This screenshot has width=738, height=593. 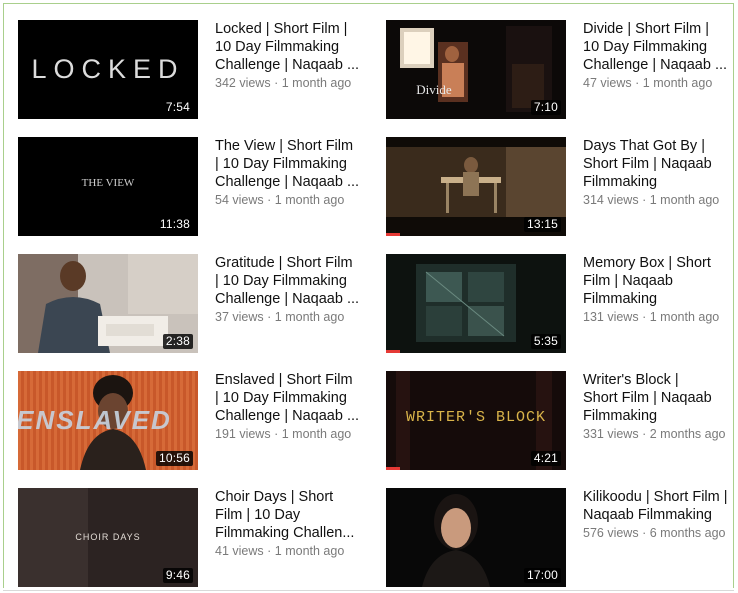 I want to click on video-thumbnail: 5:35, so click(x=476, y=303).